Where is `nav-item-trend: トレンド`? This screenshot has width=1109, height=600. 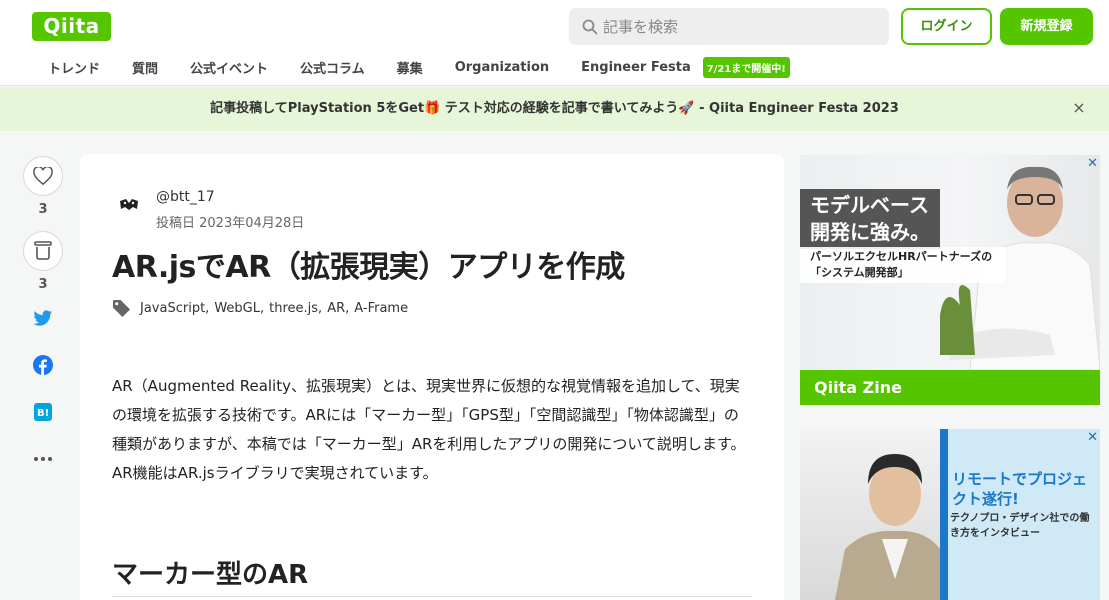
nav-item-trend: トレンド is located at coordinates (74, 67).